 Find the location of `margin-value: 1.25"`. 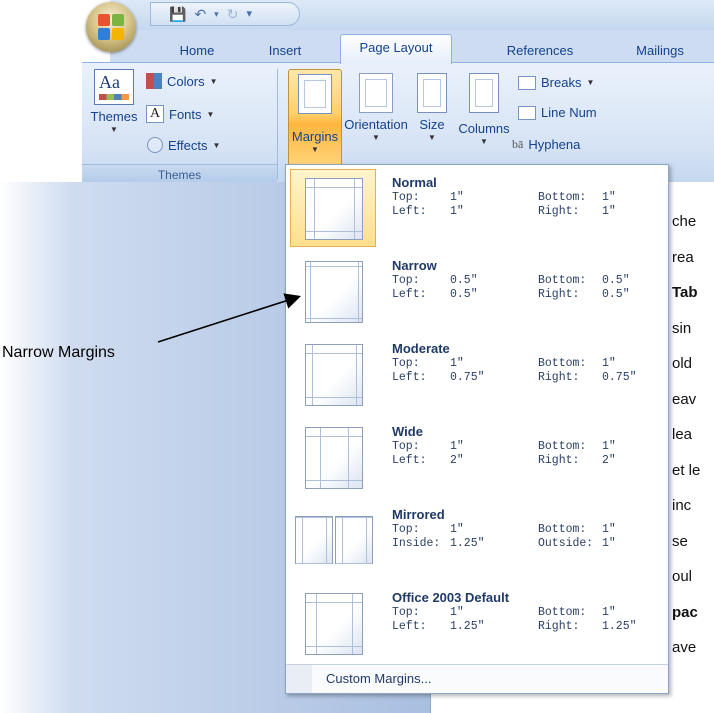

margin-value: 1.25" is located at coordinates (619, 626).